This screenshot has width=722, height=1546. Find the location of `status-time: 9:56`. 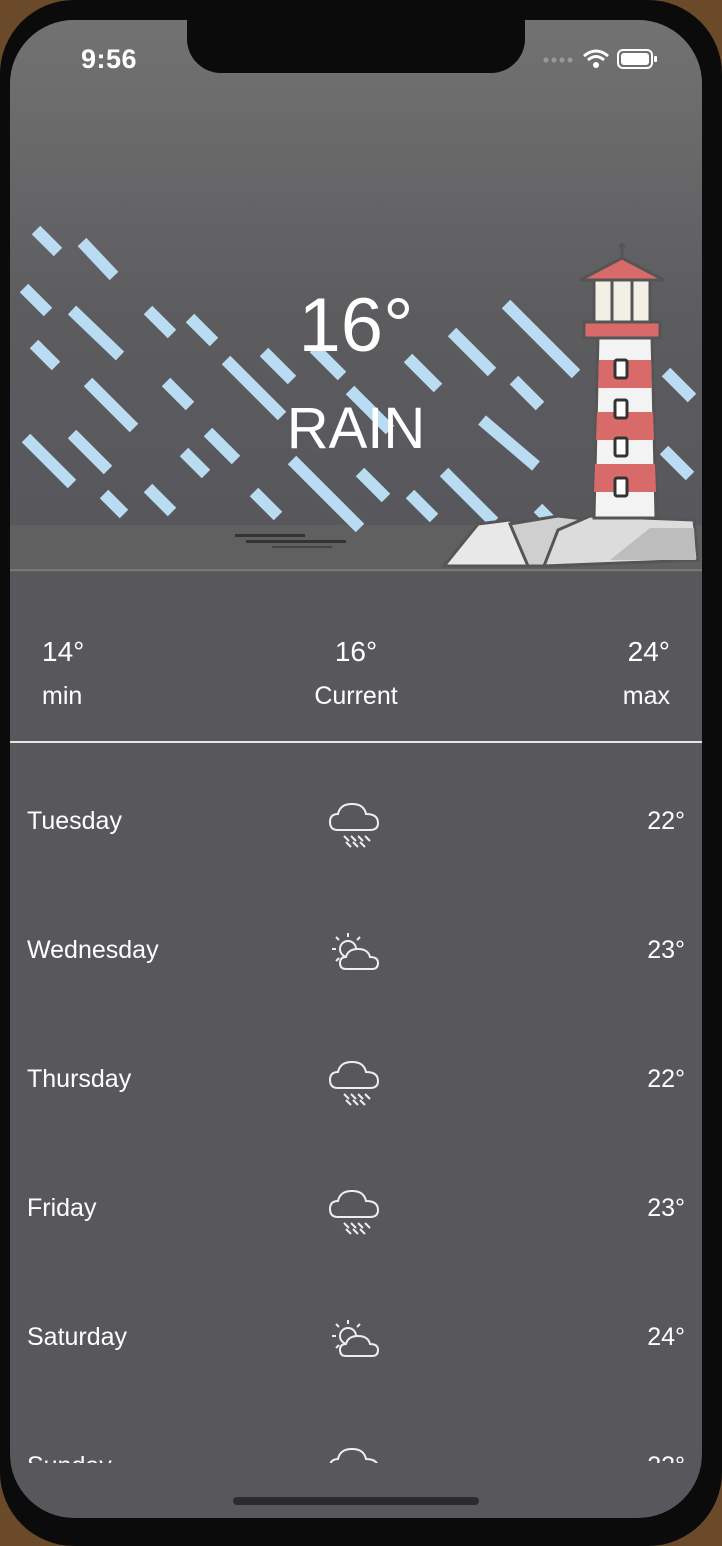

status-time: 9:56 is located at coordinates (109, 59).